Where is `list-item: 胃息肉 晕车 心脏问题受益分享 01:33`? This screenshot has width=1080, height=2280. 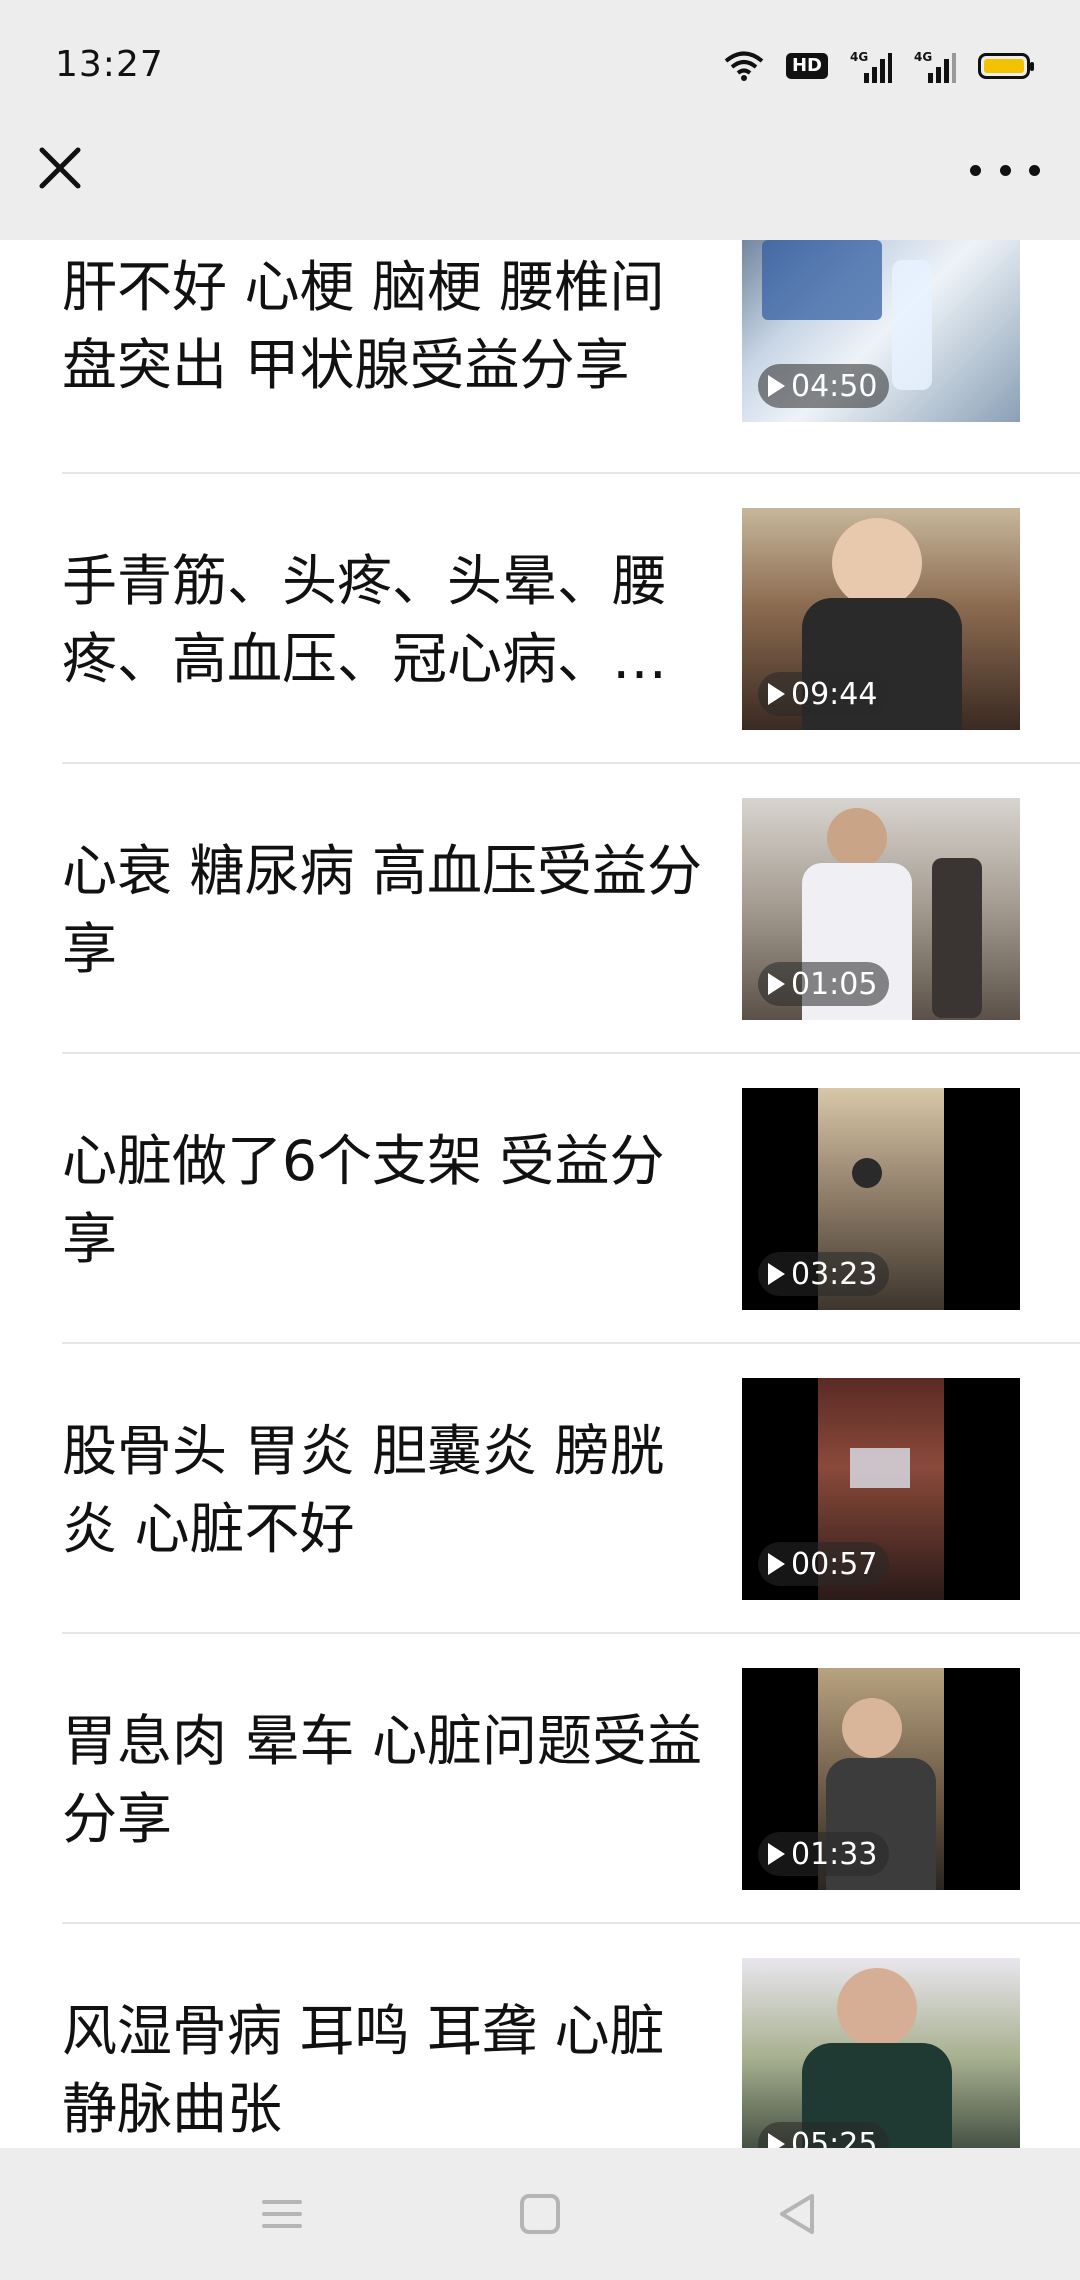 list-item: 胃息肉 晕车 心脏问题受益分享 01:33 is located at coordinates (540, 1779).